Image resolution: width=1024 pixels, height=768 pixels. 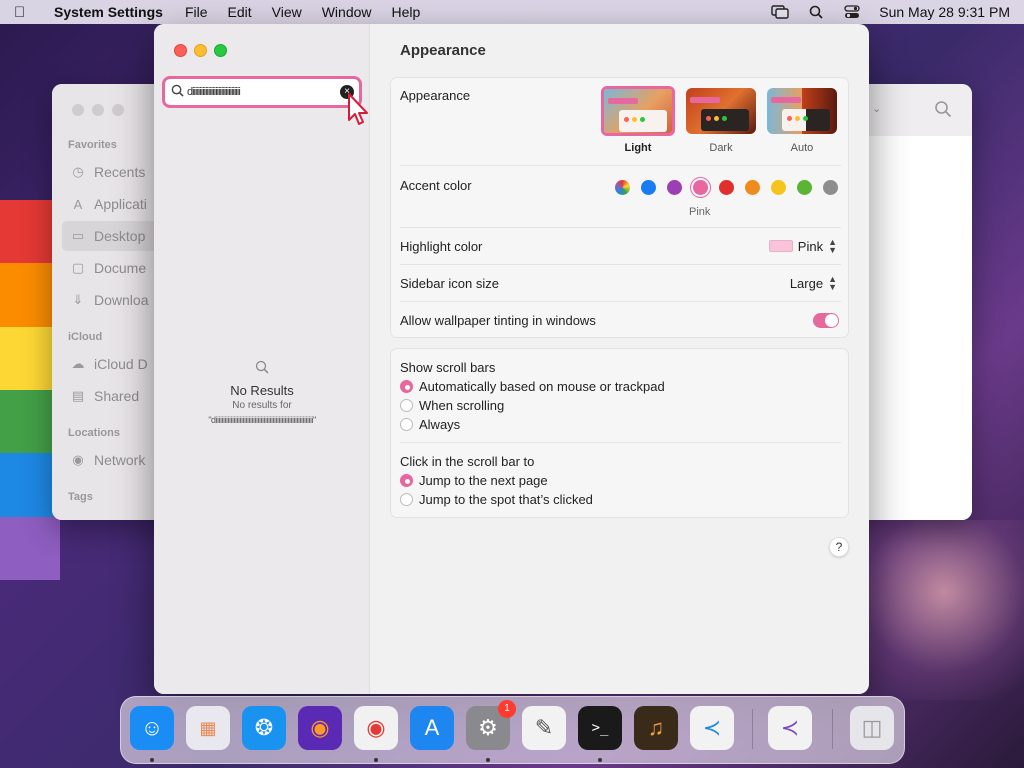 What do you see at coordinates (108, 396) in the screenshot?
I see `finder-item-shared: ▤ Shared` at bounding box center [108, 396].